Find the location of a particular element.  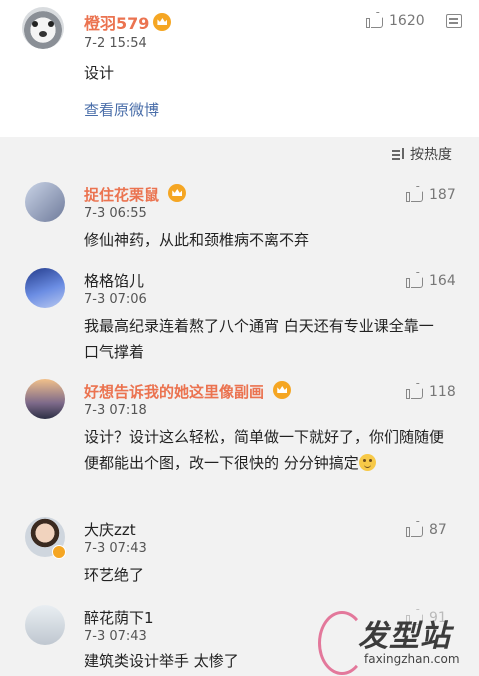

comment-time: 7-3 07:18 is located at coordinates (115, 410).